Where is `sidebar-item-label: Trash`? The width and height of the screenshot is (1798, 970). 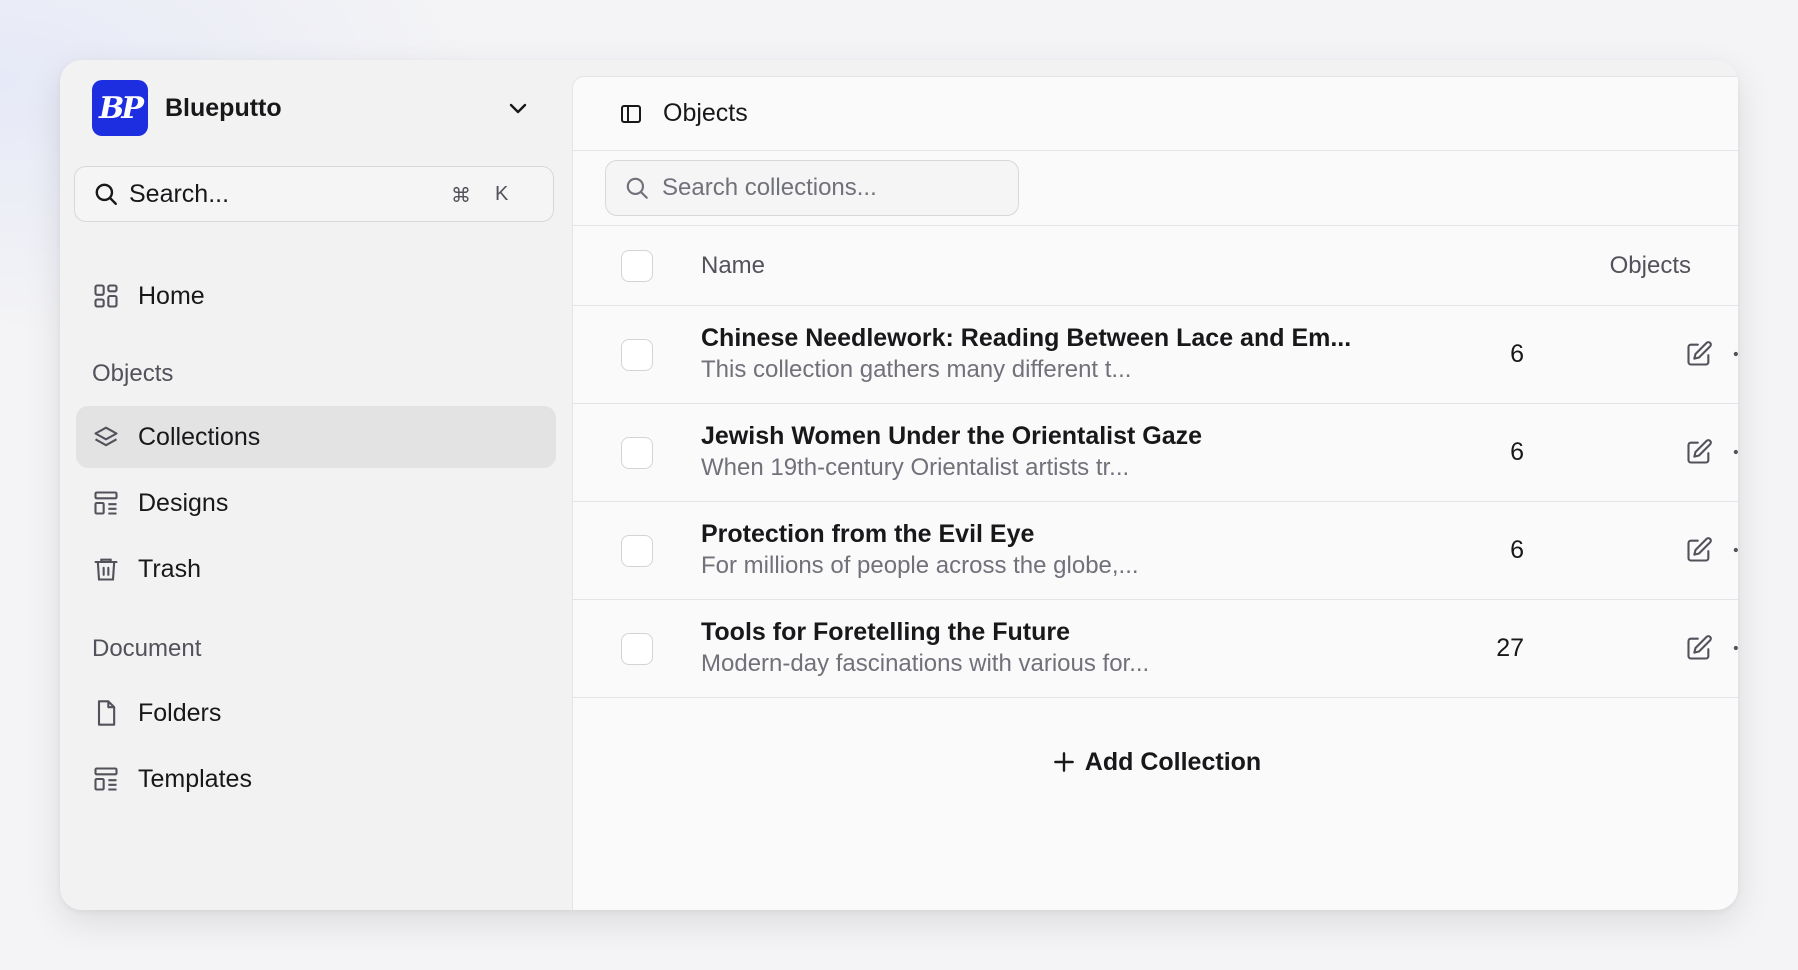
sidebar-item-label: Trash is located at coordinates (169, 568).